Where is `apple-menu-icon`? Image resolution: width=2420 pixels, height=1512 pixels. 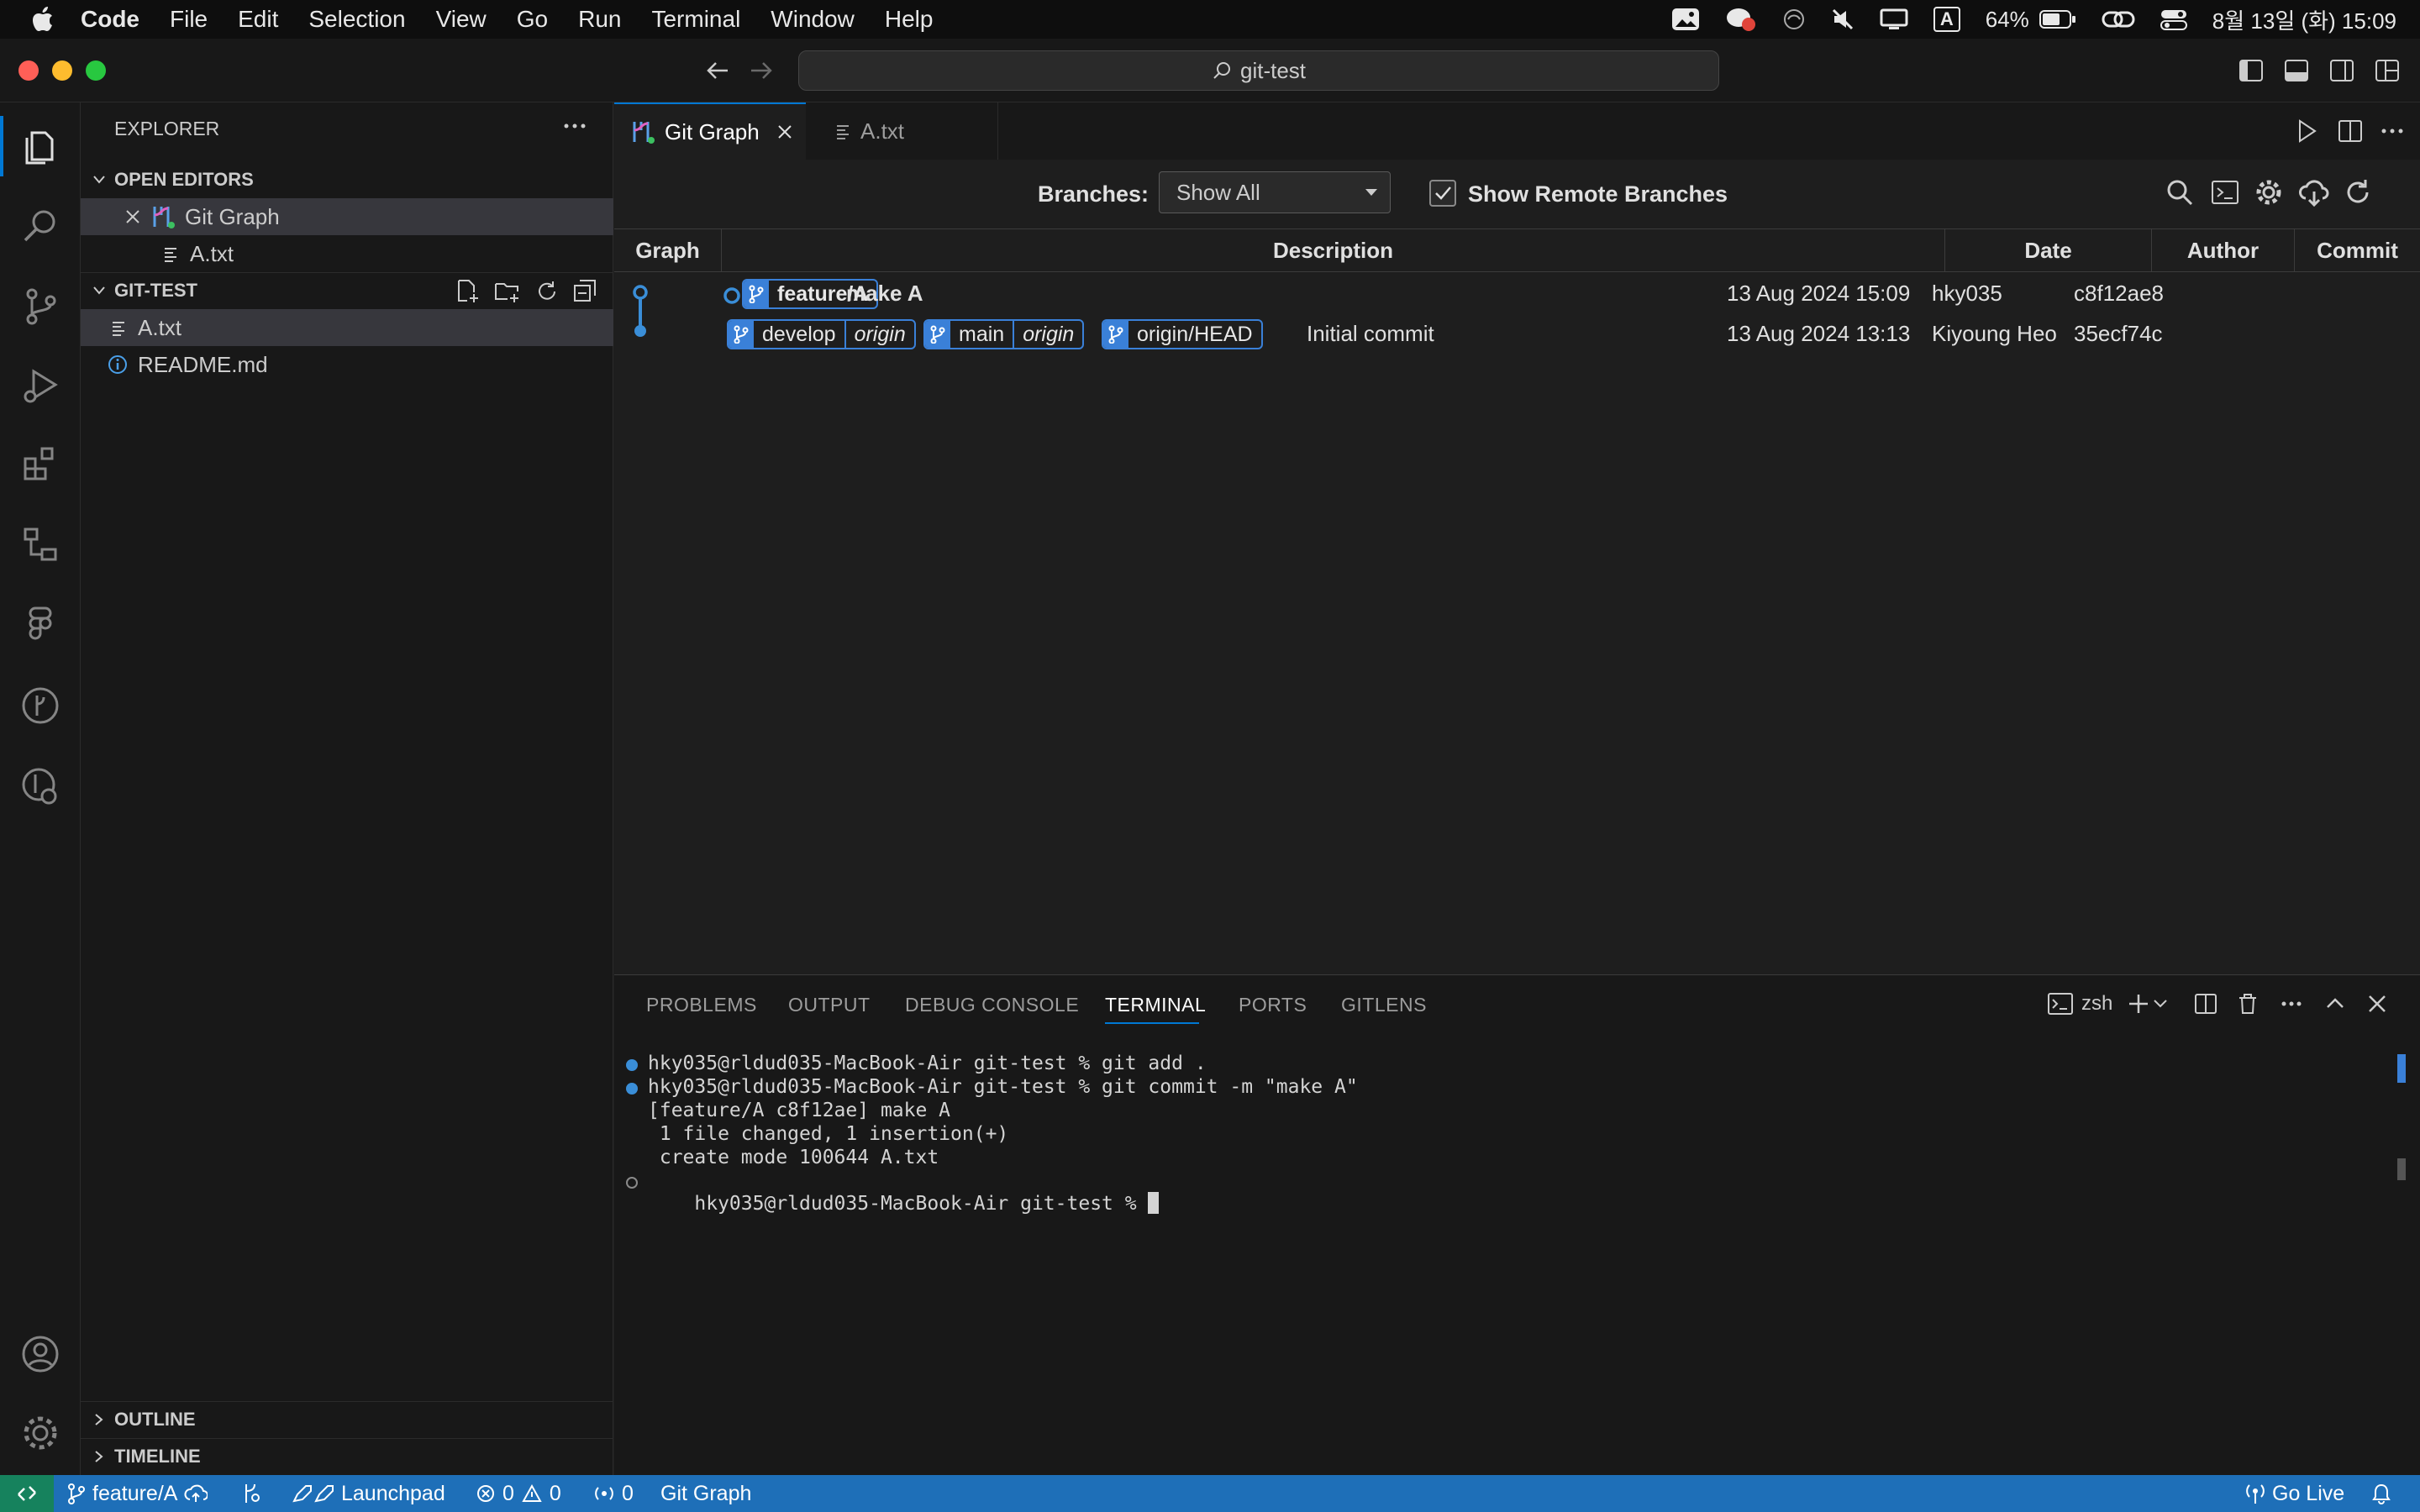 apple-menu-icon is located at coordinates (43, 19).